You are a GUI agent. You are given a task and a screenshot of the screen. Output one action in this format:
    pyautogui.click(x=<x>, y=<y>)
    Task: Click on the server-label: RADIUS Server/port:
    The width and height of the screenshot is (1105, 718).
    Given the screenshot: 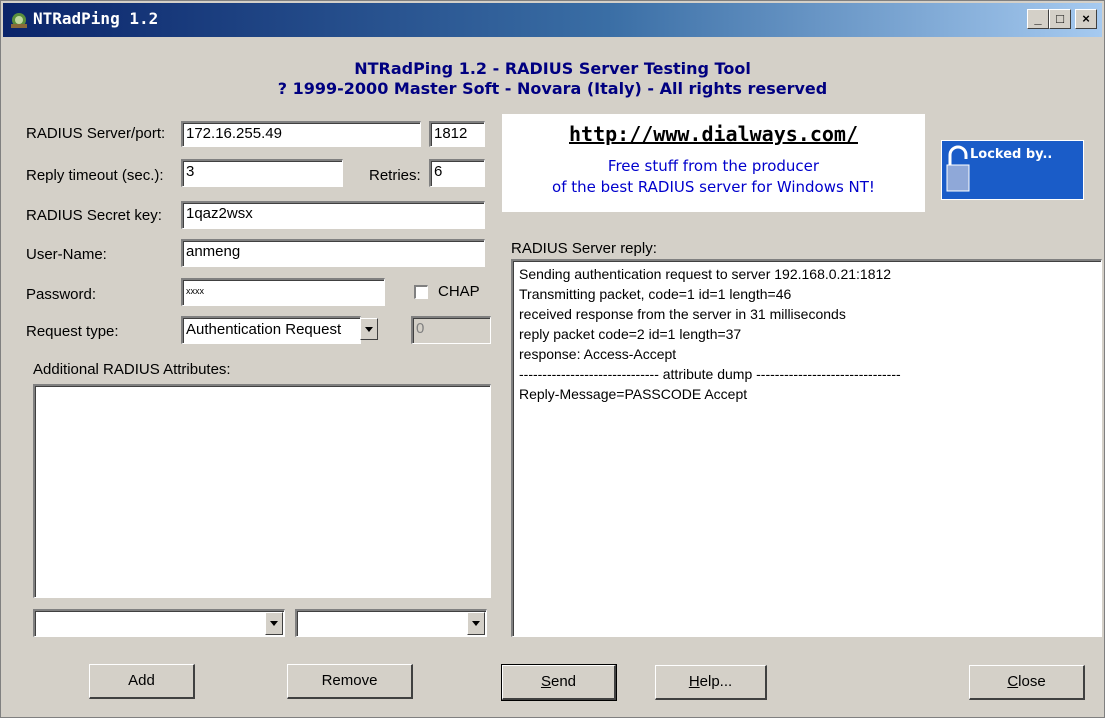 What is the action you would take?
    pyautogui.click(x=96, y=133)
    